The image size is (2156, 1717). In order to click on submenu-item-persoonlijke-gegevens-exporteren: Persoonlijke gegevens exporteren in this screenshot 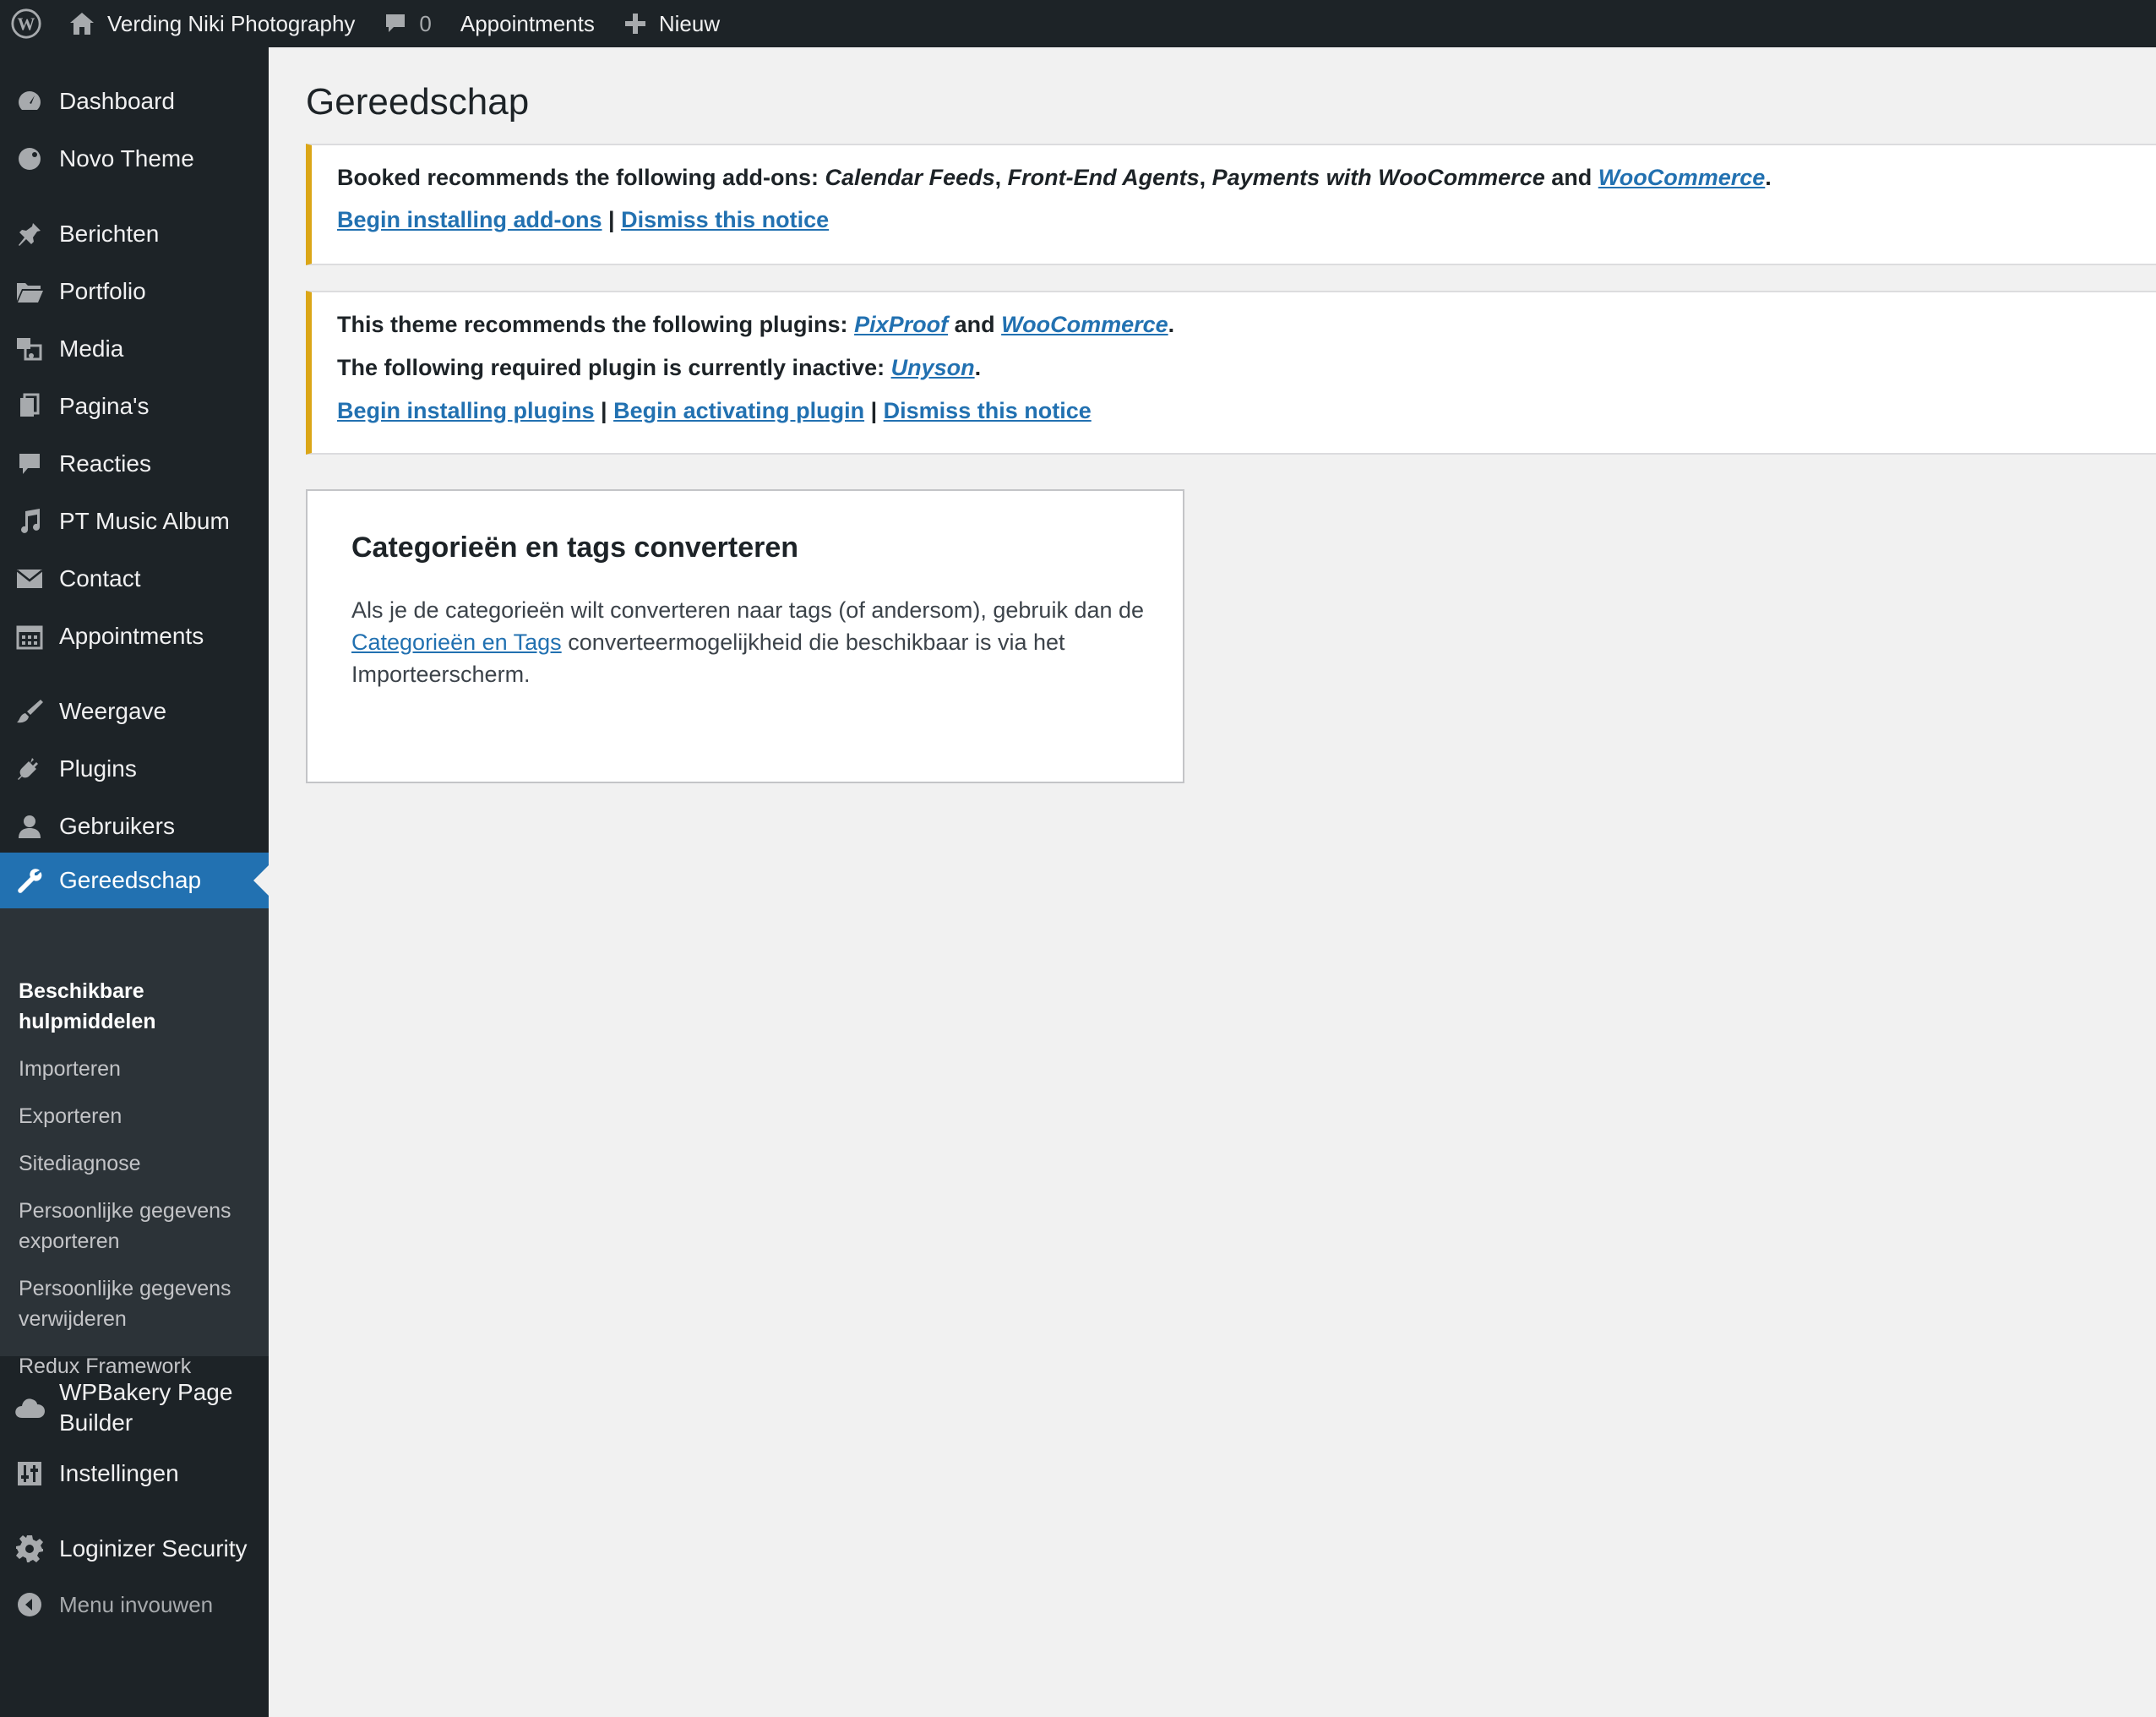, I will do `click(141, 1226)`.